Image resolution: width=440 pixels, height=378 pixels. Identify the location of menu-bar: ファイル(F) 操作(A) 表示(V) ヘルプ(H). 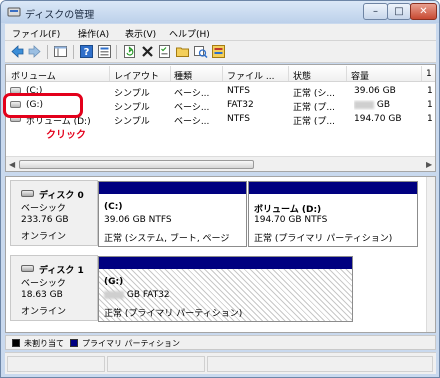
(220, 32).